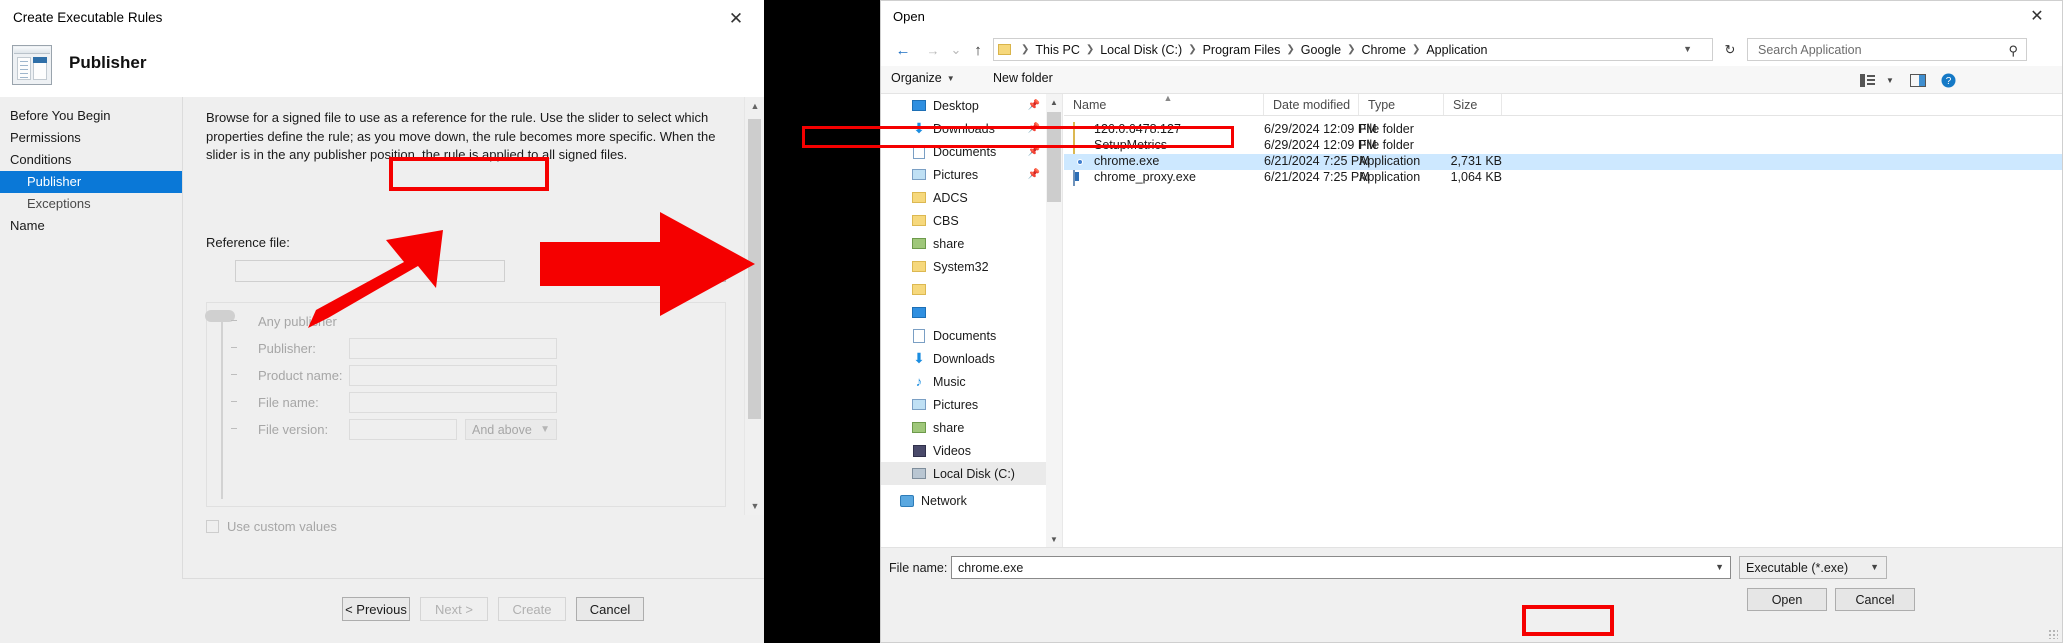 This screenshot has width=2063, height=643. I want to click on publisher-input, so click(453, 348).